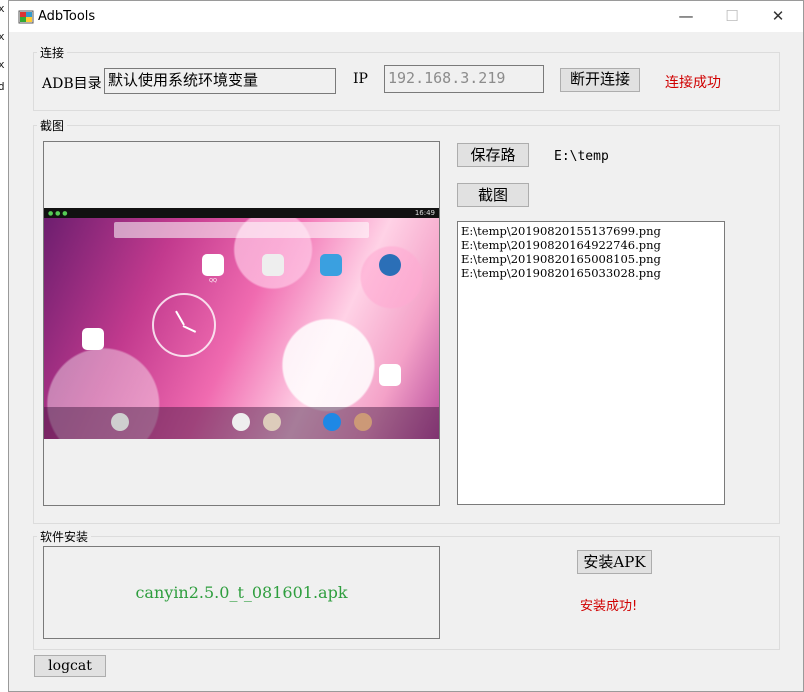 This screenshot has height=692, width=804. Describe the element at coordinates (58, 213) in the screenshot. I see `notification-icons: ● ● ●` at that location.